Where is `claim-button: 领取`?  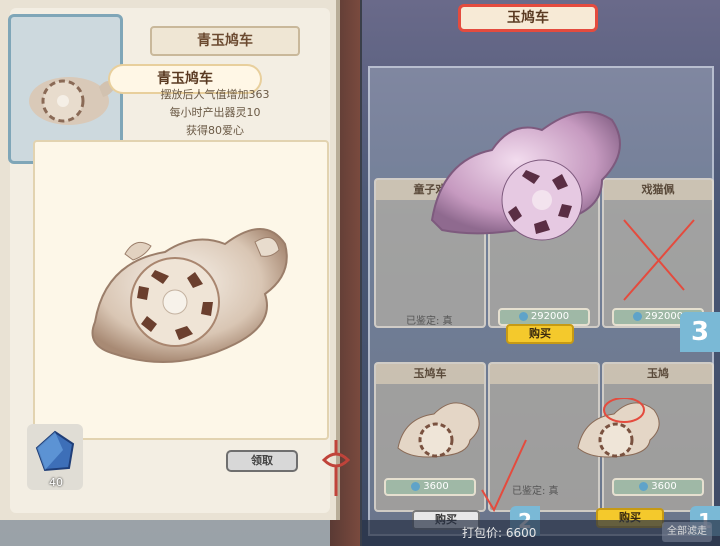 claim-button: 领取 is located at coordinates (262, 461).